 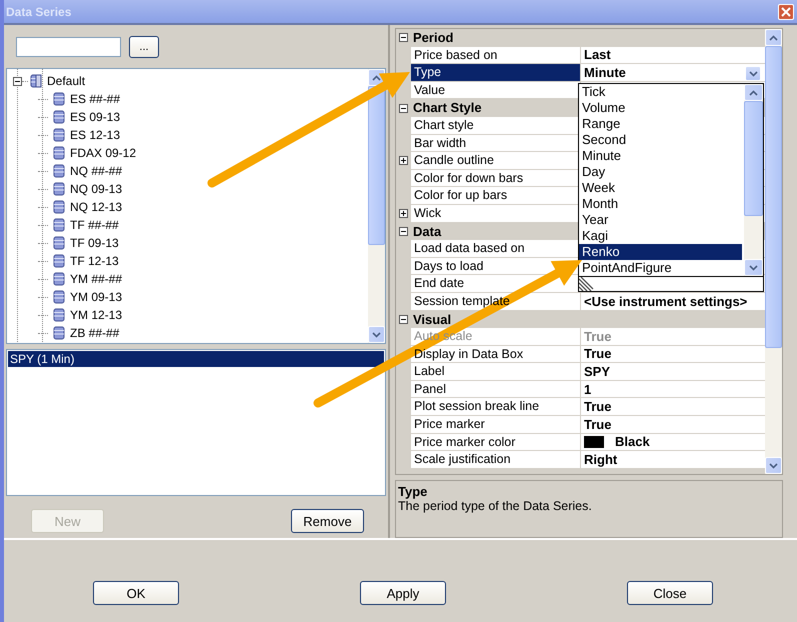 What do you see at coordinates (753, 74) in the screenshot?
I see `dropdown-icon` at bounding box center [753, 74].